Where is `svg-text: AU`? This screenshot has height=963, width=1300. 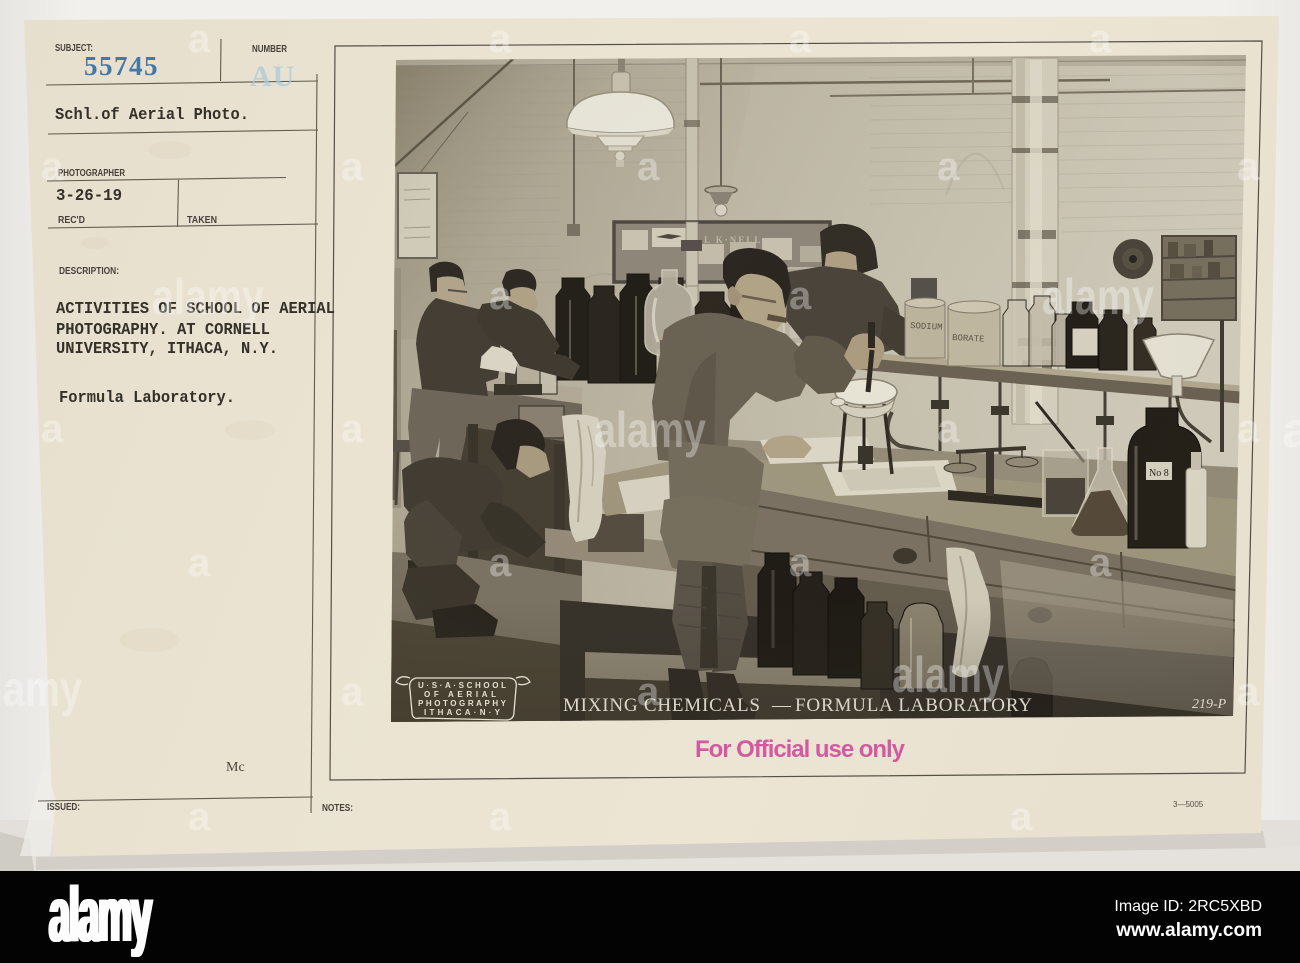
svg-text: AU is located at coordinates (272, 76).